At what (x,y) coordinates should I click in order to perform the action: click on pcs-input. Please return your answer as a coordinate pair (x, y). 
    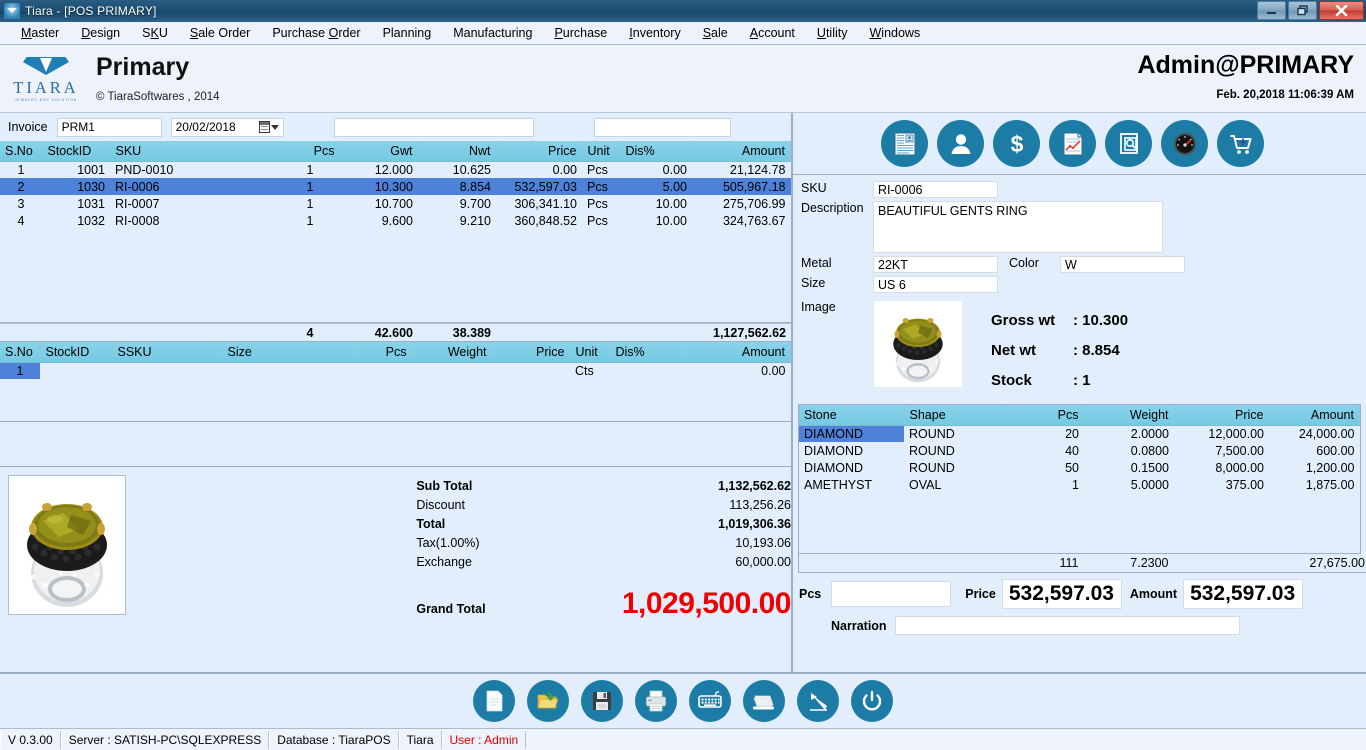
    Looking at the image, I should click on (891, 594).